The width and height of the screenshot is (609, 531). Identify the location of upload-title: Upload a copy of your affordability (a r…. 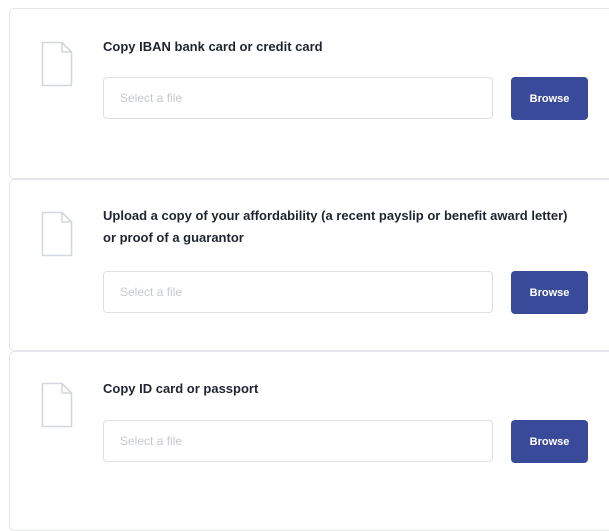
(335, 226).